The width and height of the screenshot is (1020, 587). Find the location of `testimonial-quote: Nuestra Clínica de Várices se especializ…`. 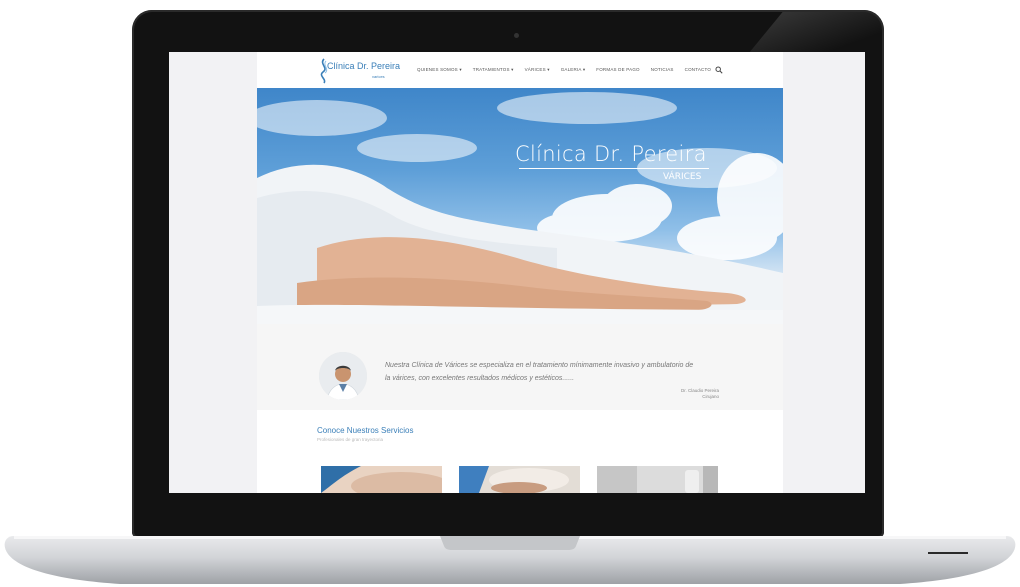

testimonial-quote: Nuestra Clínica de Várices se especializ… is located at coordinates (539, 372).